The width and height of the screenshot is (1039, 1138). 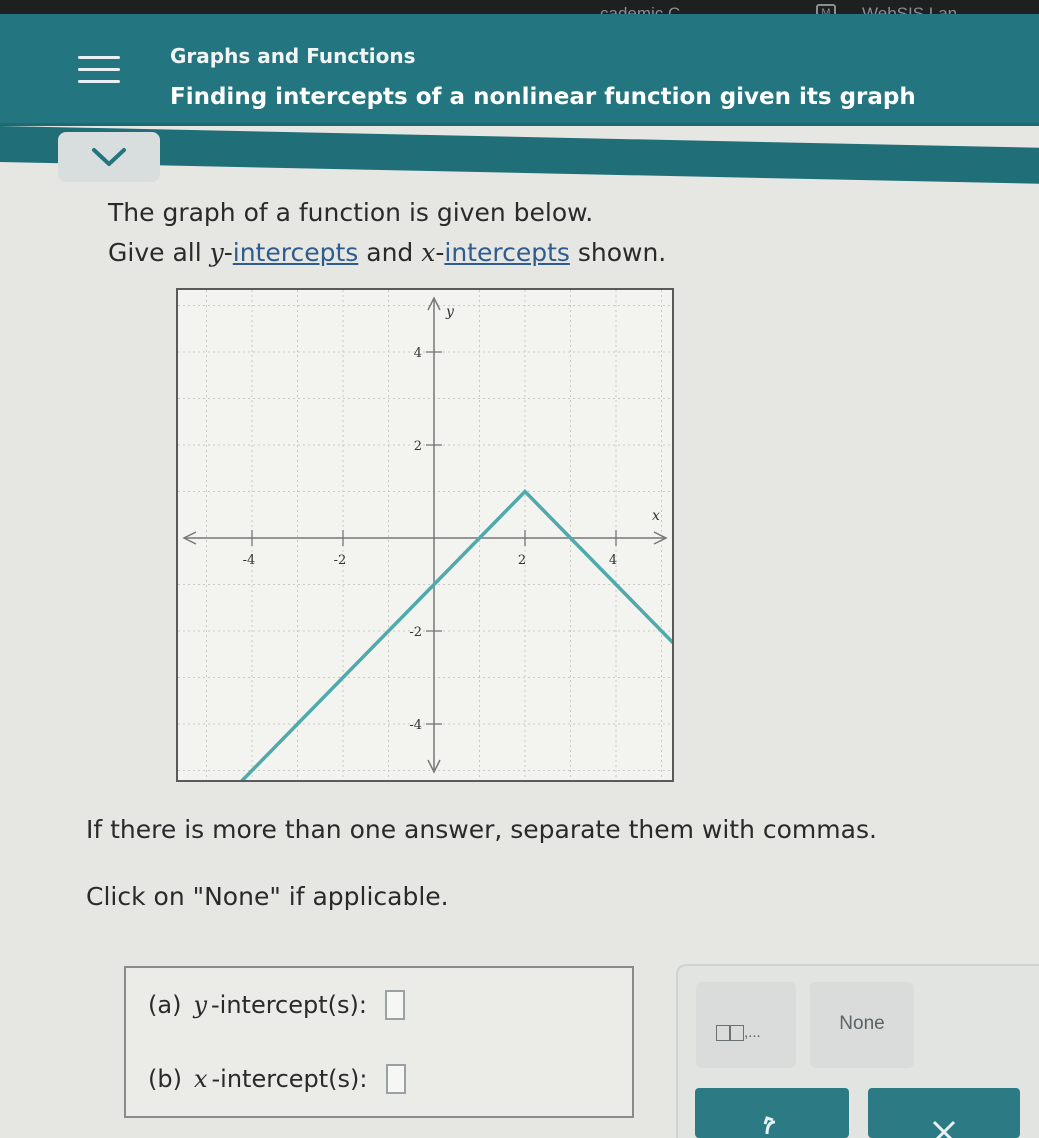 I want to click on y-intercept-input, so click(x=394, y=1005).